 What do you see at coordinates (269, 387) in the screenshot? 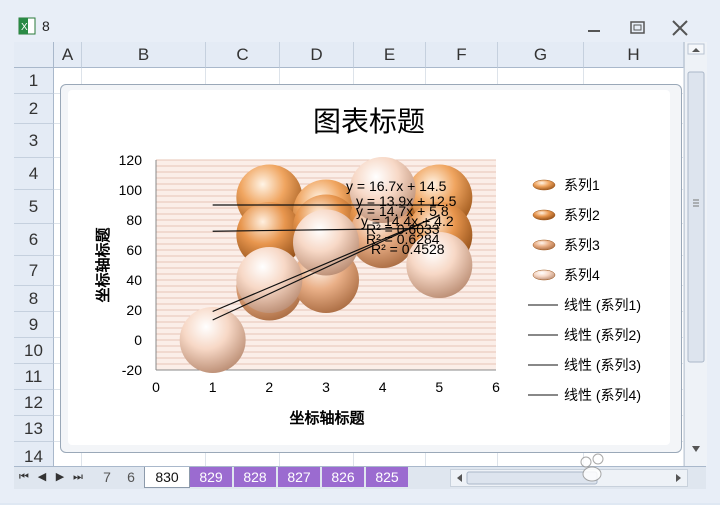
I see `x-tick-label: 2` at bounding box center [269, 387].